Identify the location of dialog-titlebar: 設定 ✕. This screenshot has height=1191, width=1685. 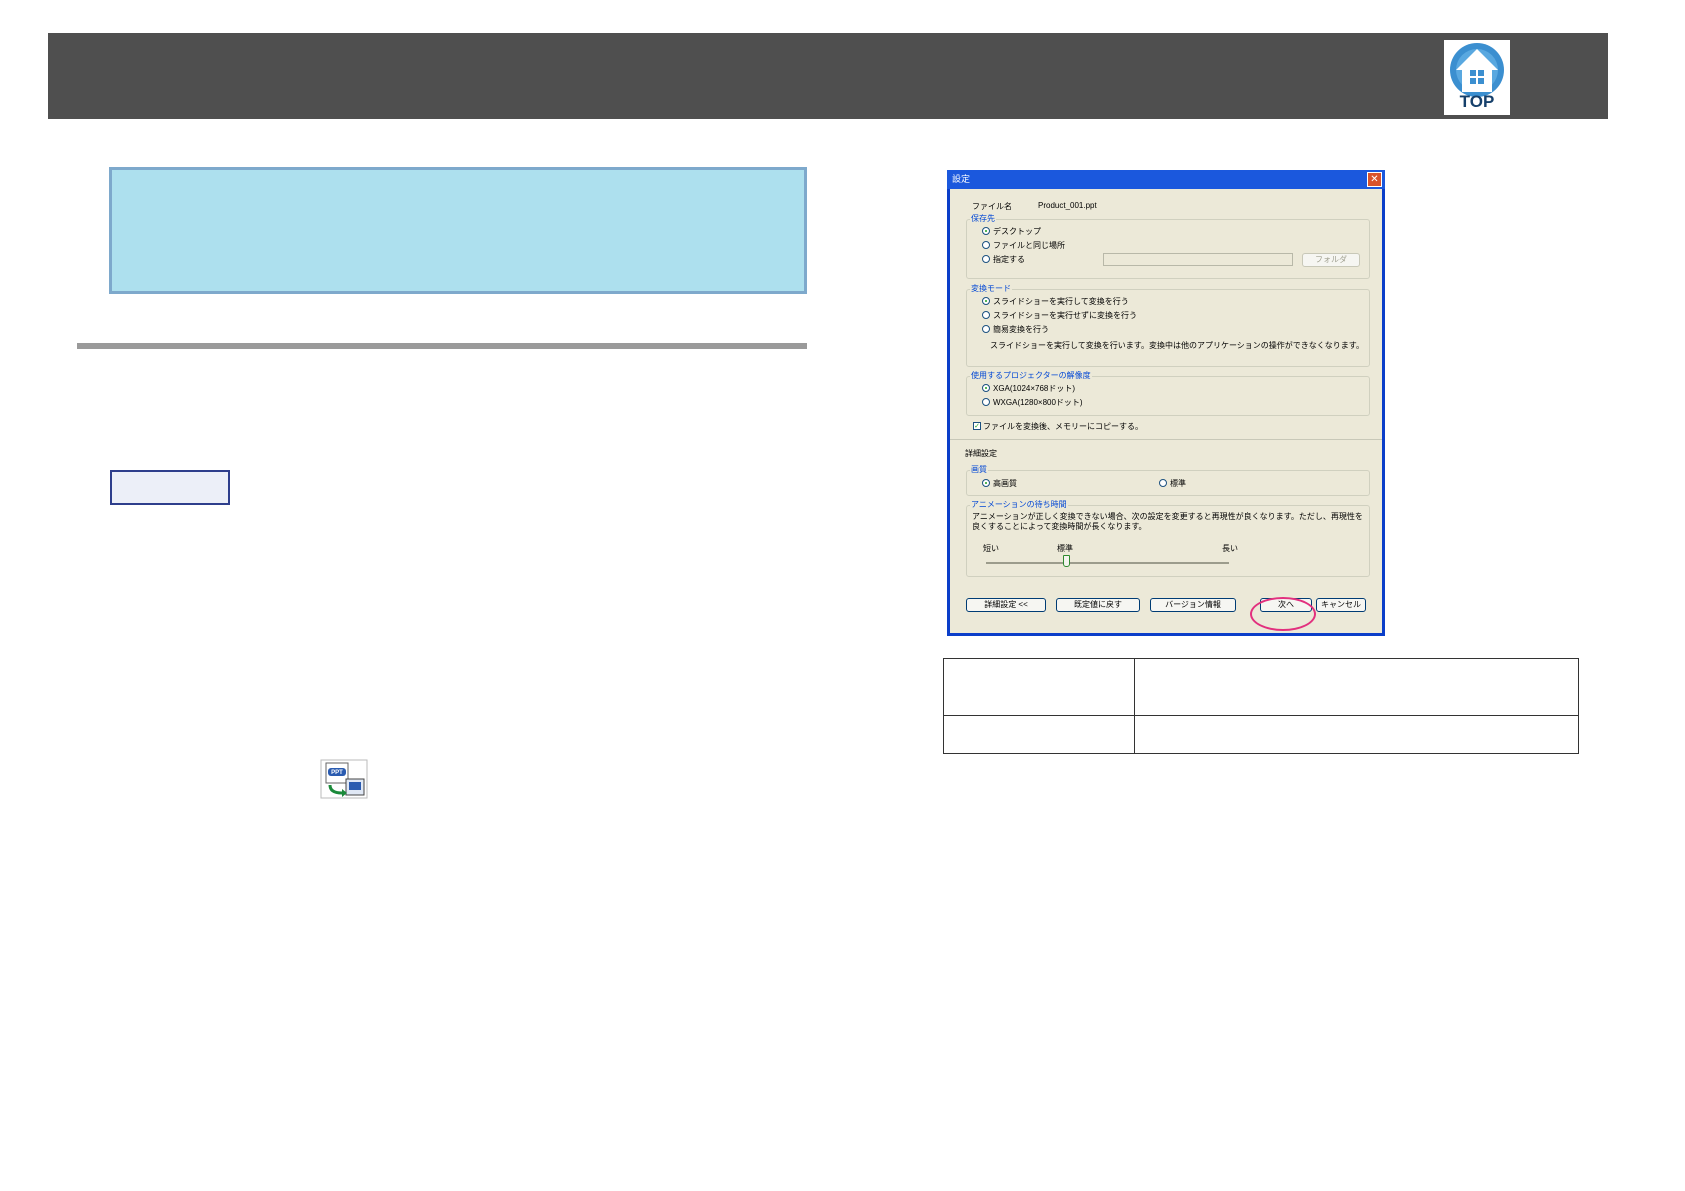
(1166, 179).